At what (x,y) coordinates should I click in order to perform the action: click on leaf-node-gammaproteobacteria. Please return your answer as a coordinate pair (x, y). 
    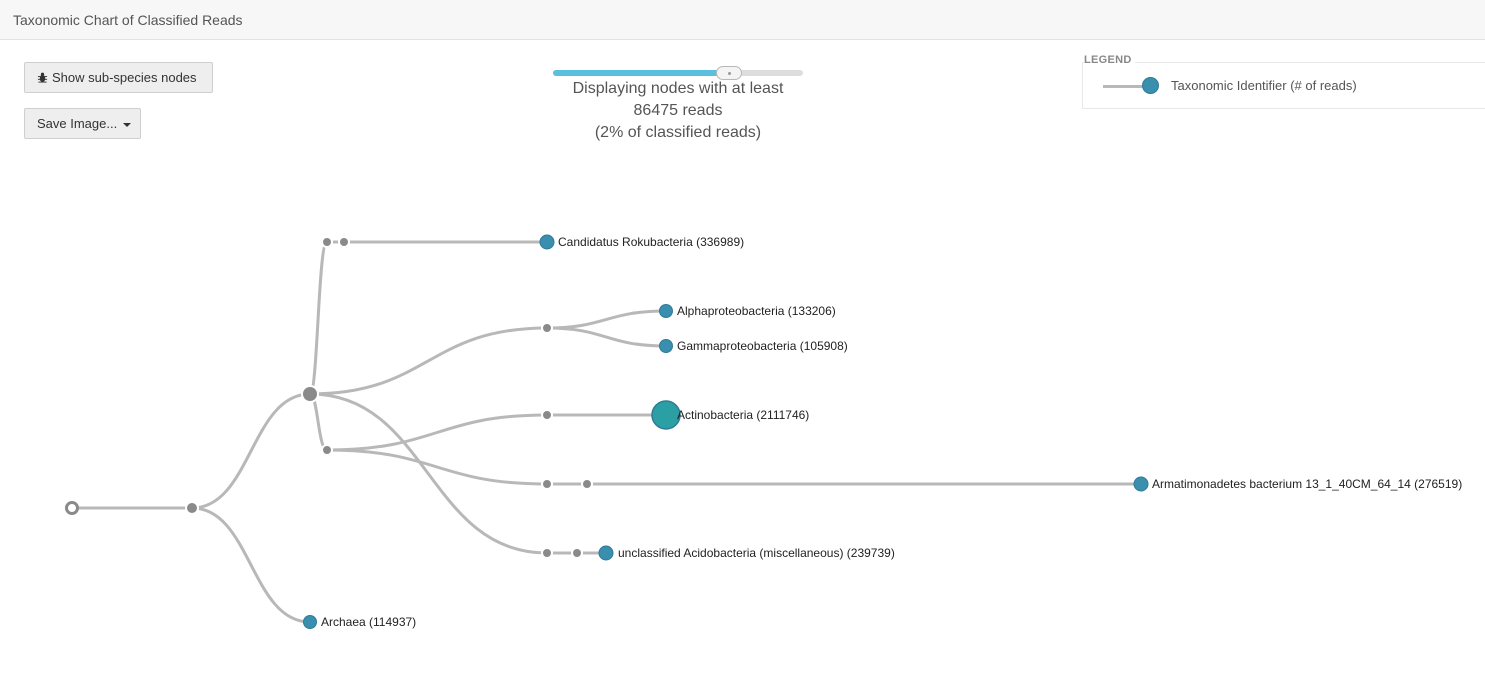
    Looking at the image, I should click on (666, 346).